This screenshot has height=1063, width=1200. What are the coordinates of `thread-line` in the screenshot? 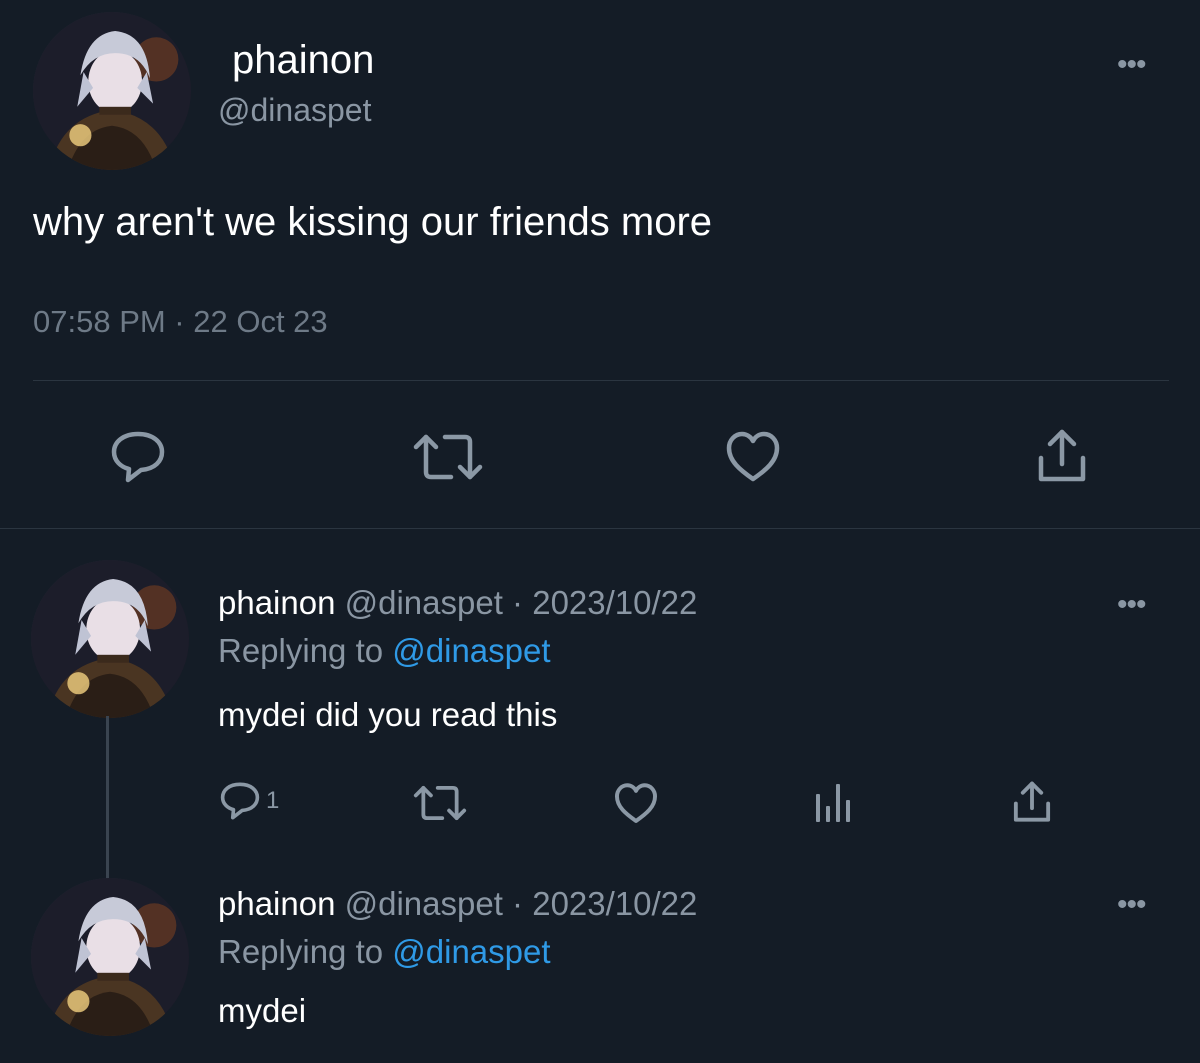 It's located at (107, 799).